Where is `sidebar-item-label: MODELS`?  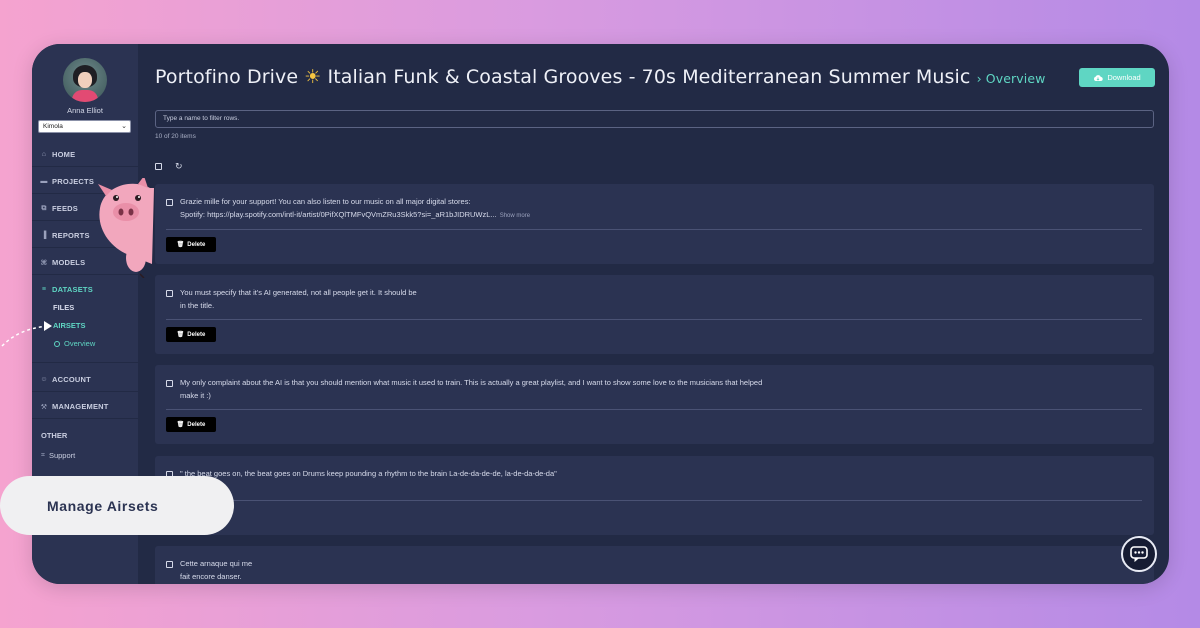 sidebar-item-label: MODELS is located at coordinates (69, 262).